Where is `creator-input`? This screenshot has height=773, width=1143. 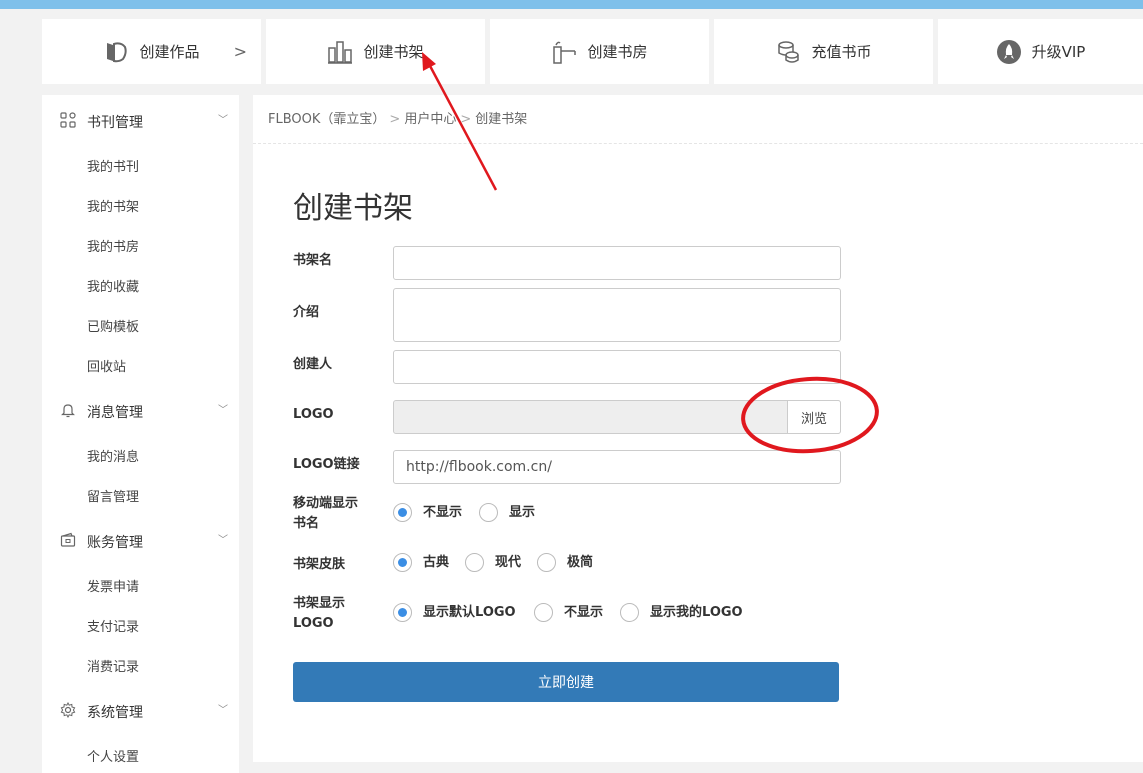
creator-input is located at coordinates (617, 367).